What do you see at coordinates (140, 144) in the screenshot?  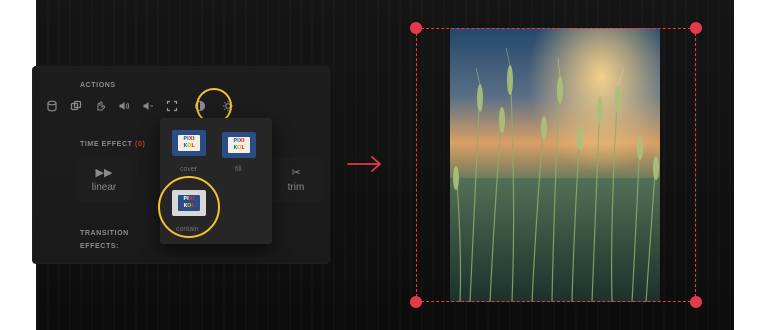 I see `time-effect-count: (0)` at bounding box center [140, 144].